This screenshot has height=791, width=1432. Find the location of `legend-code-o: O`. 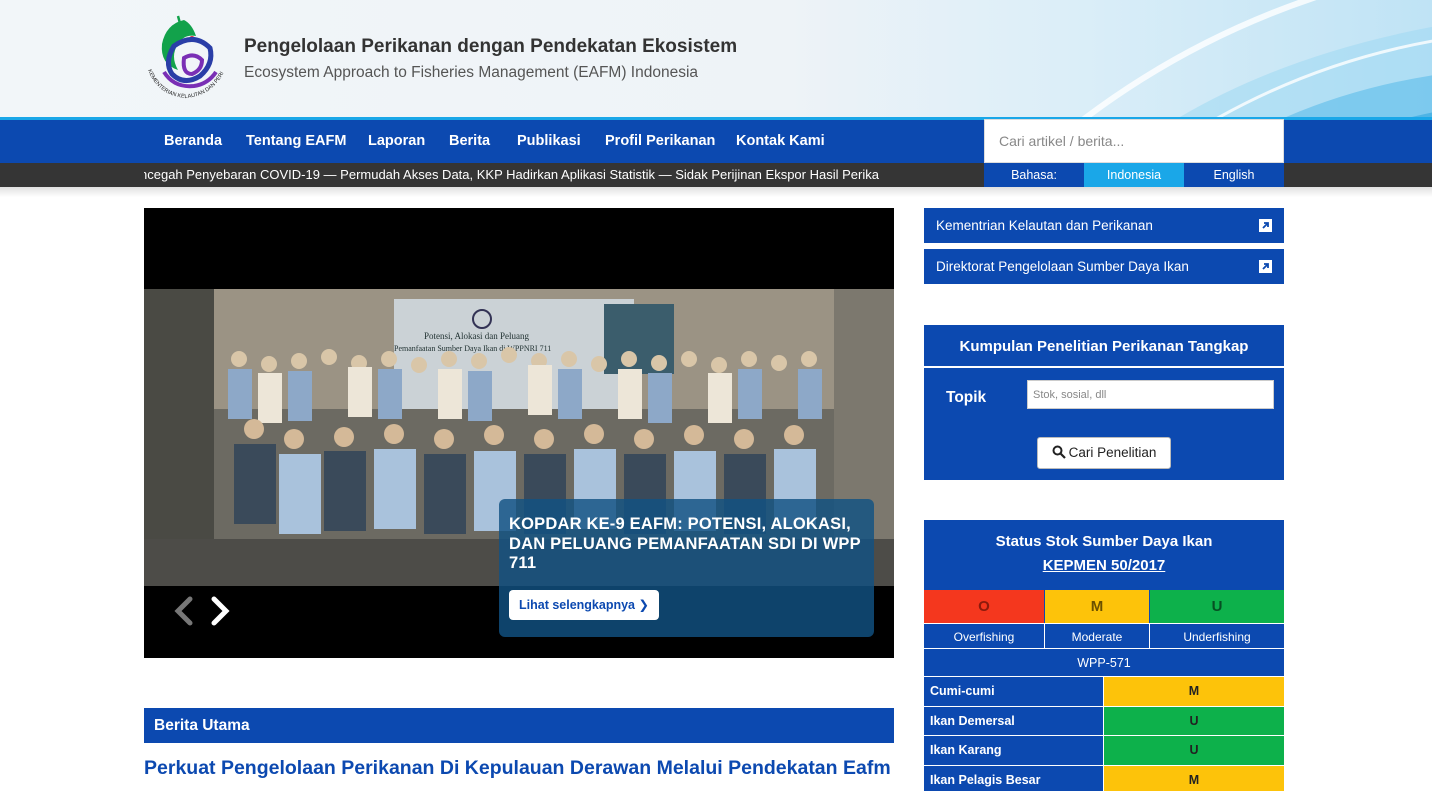

legend-code-o: O is located at coordinates (984, 606).